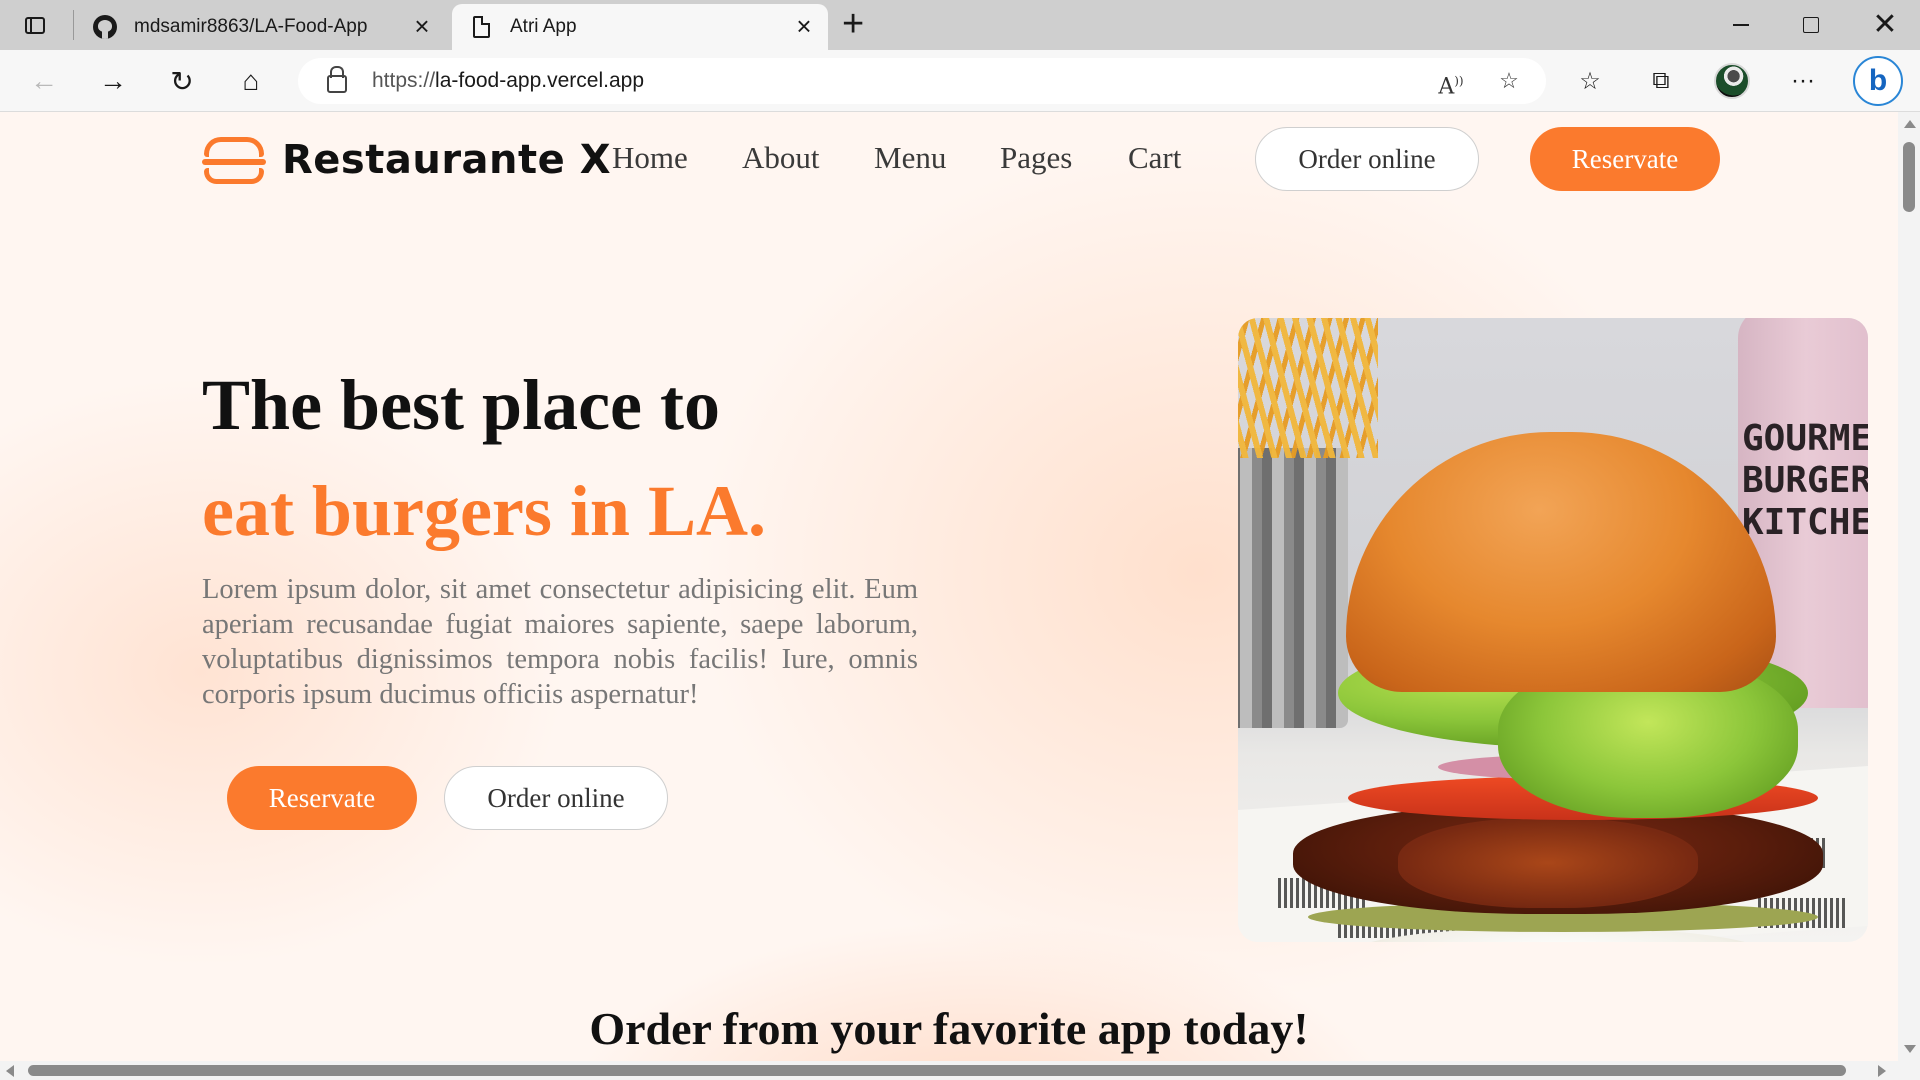  What do you see at coordinates (1885, 25) in the screenshot?
I see `close-window-button: ✕` at bounding box center [1885, 25].